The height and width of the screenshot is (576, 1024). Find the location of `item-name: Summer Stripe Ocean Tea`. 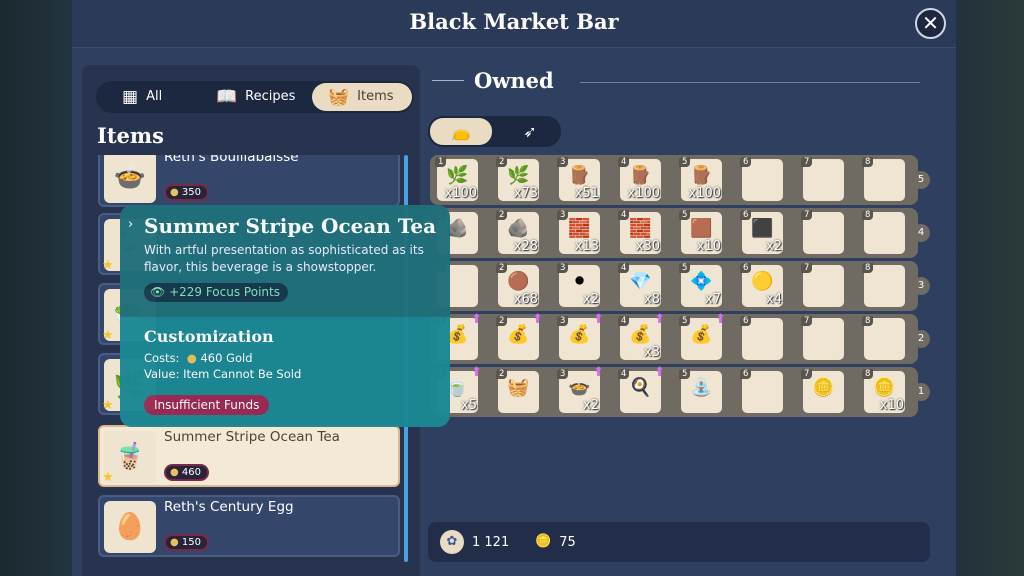

item-name: Summer Stripe Ocean Tea is located at coordinates (252, 437).